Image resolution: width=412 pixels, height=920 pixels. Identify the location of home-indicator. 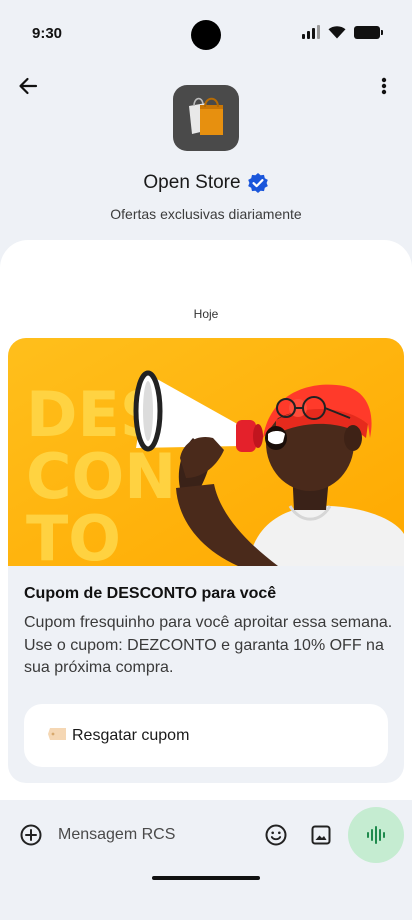
(206, 878).